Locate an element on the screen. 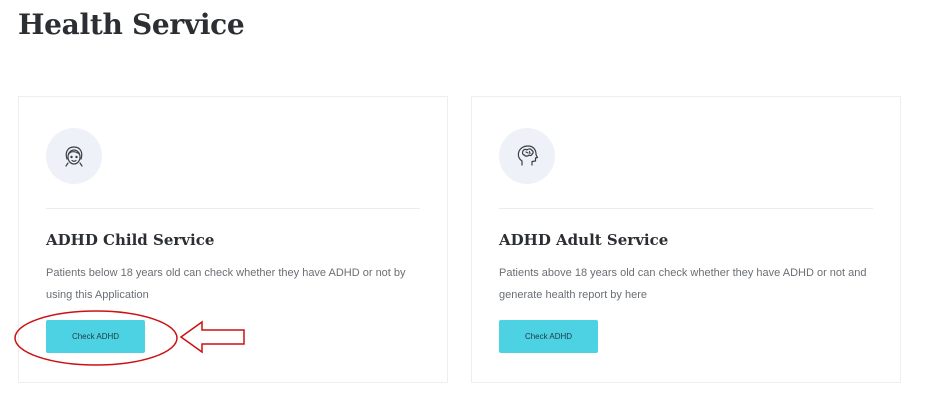  check-adhd-child-button: Check ADHD is located at coordinates (95, 336).